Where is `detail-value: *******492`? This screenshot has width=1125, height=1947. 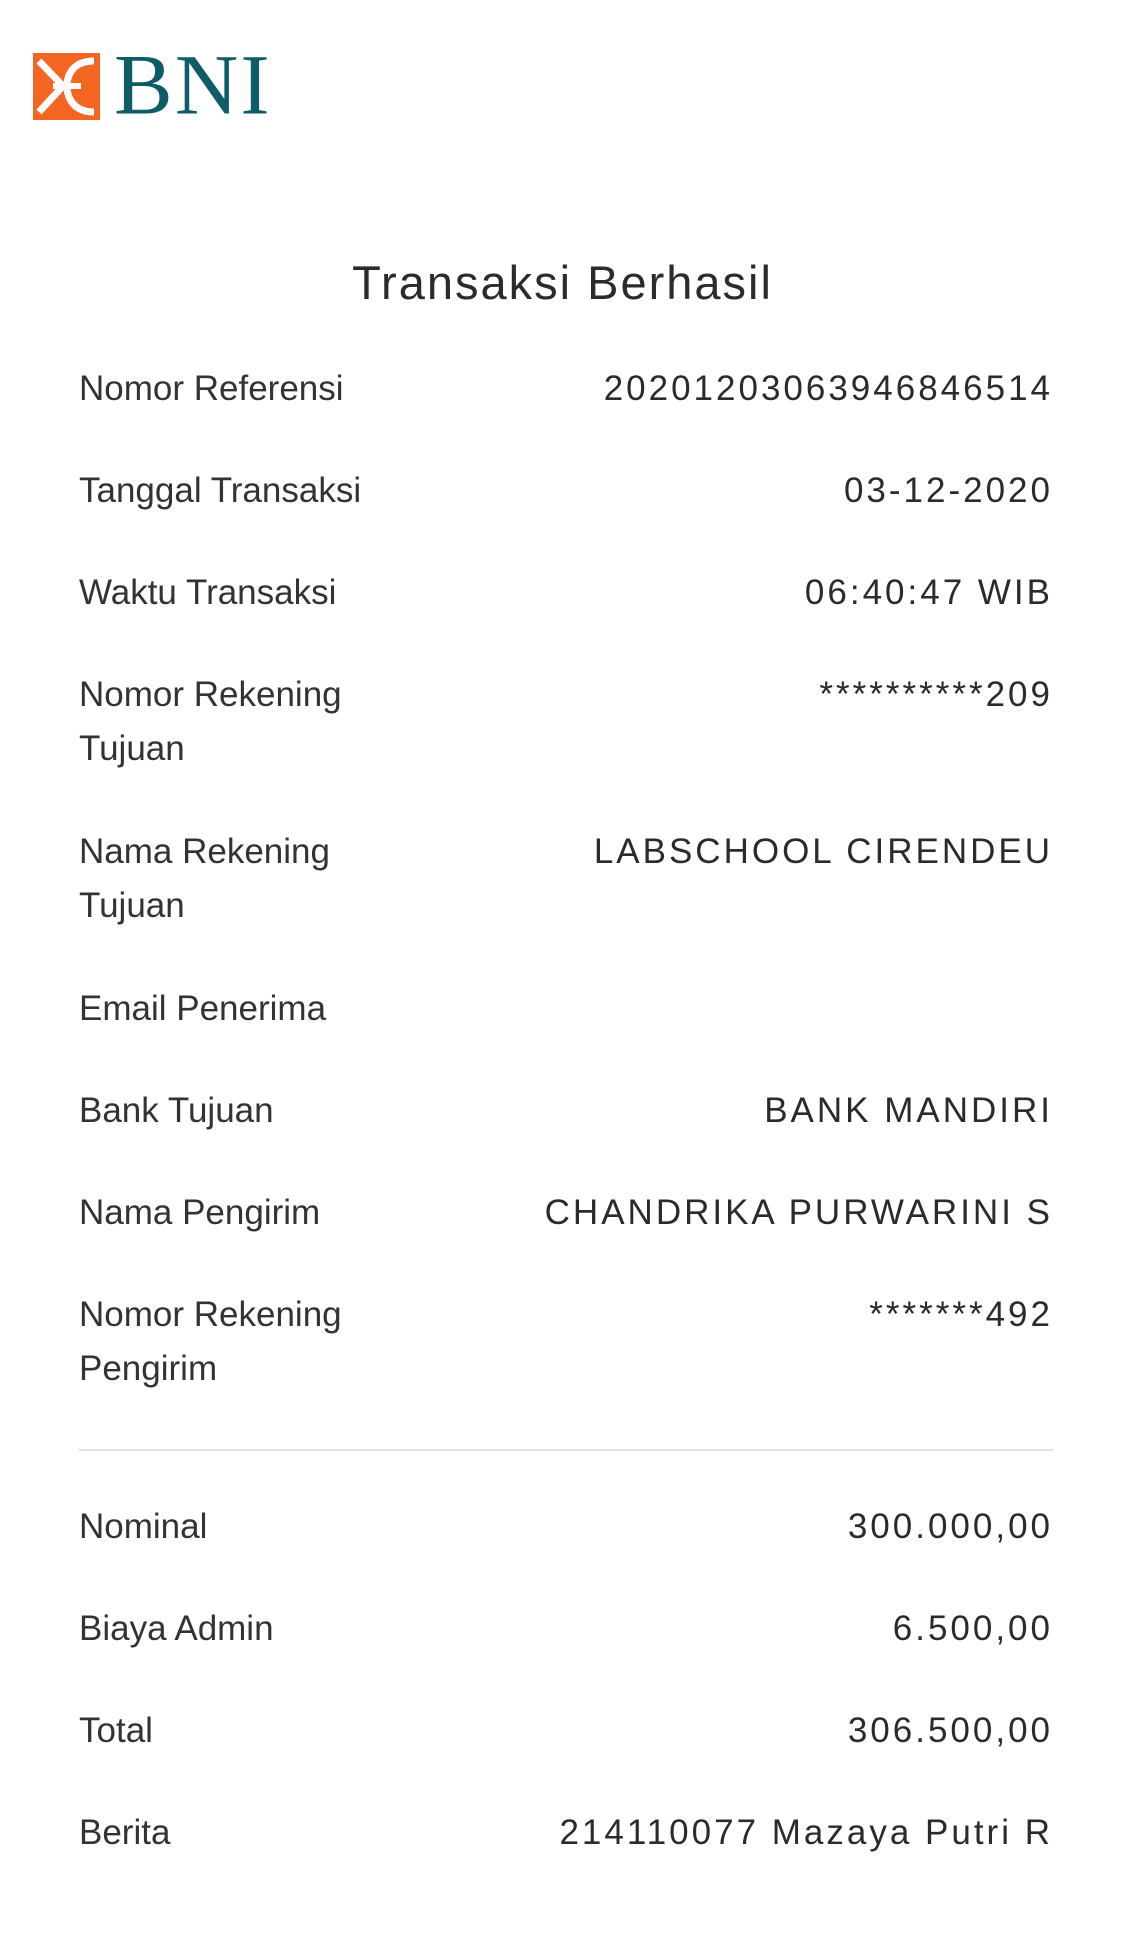
detail-value: *******492 is located at coordinates (961, 1314).